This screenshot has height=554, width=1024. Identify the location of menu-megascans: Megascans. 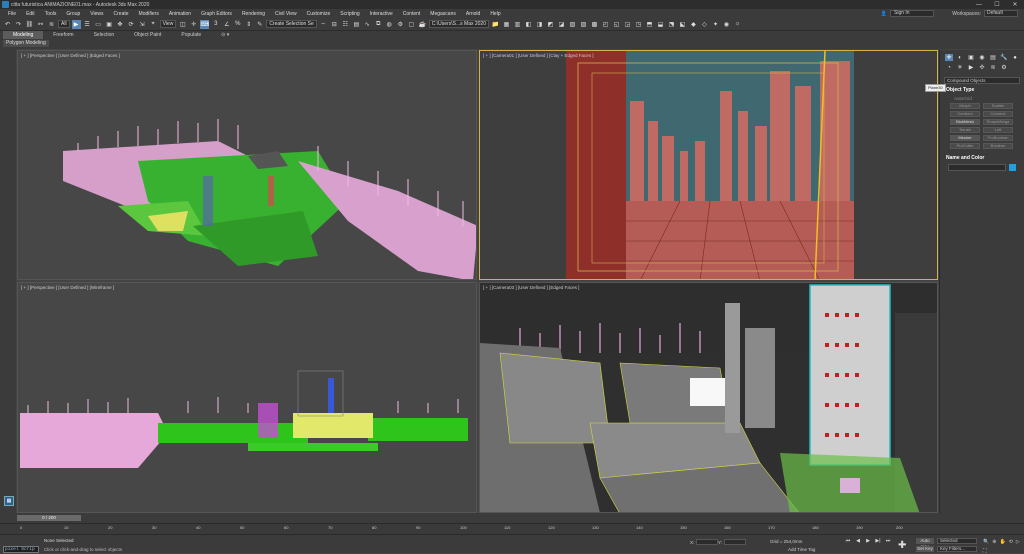
(443, 14).